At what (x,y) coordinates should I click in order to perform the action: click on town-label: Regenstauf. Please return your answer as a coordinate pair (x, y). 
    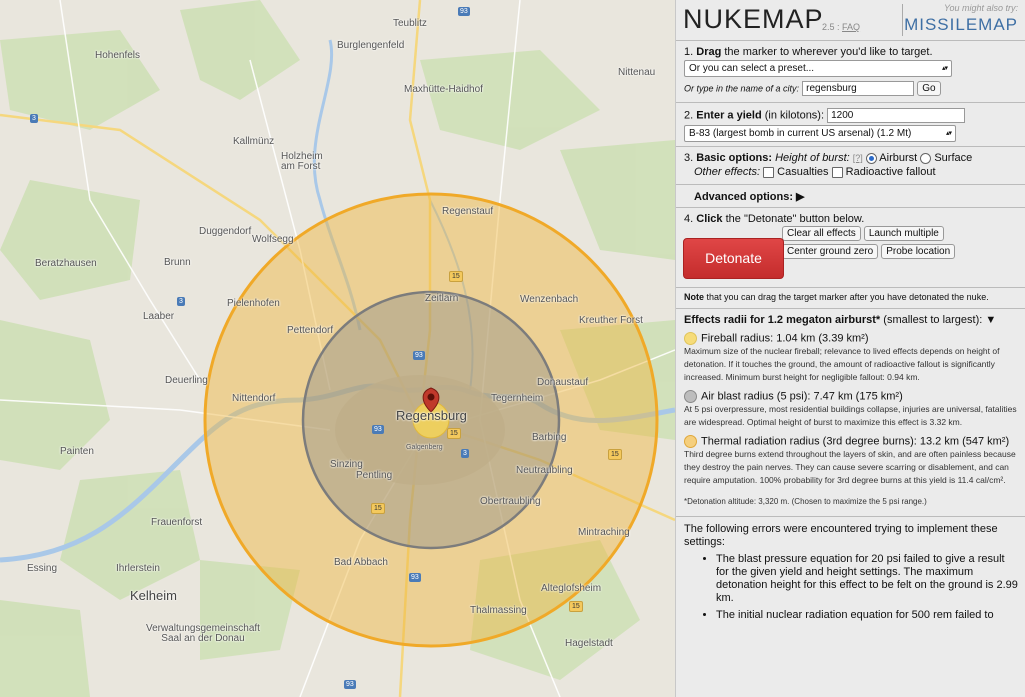
    Looking at the image, I should click on (468, 211).